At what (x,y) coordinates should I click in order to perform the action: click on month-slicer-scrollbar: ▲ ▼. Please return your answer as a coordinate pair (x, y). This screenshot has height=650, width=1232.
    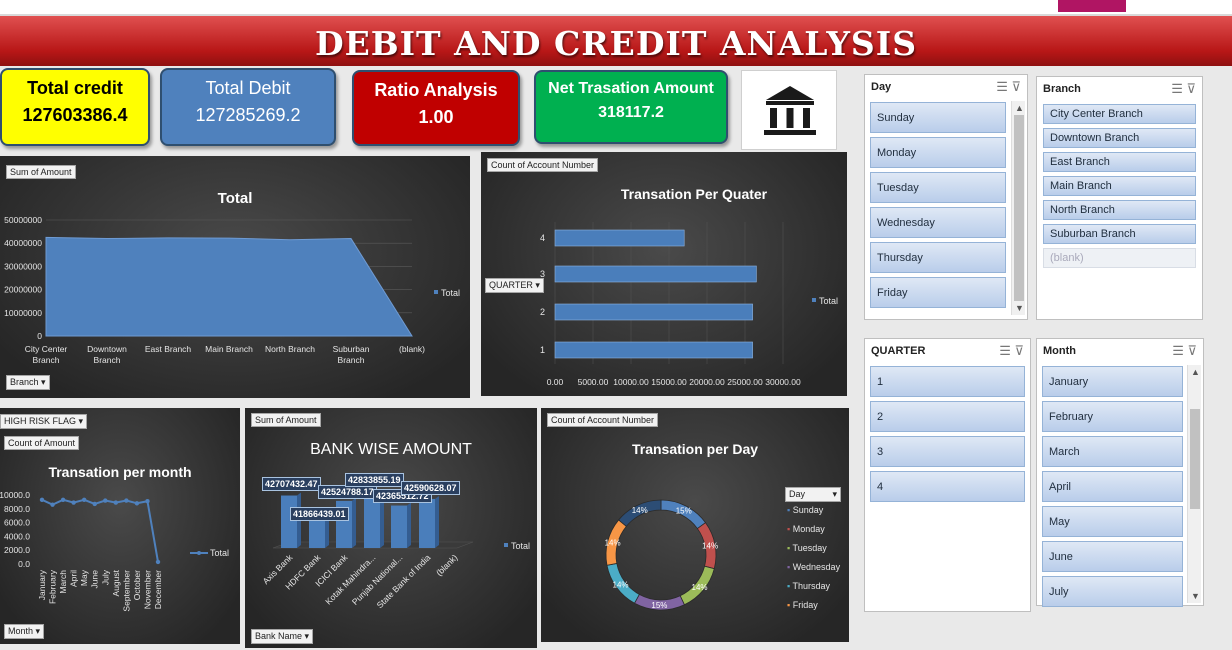
    Looking at the image, I should click on (1194, 484).